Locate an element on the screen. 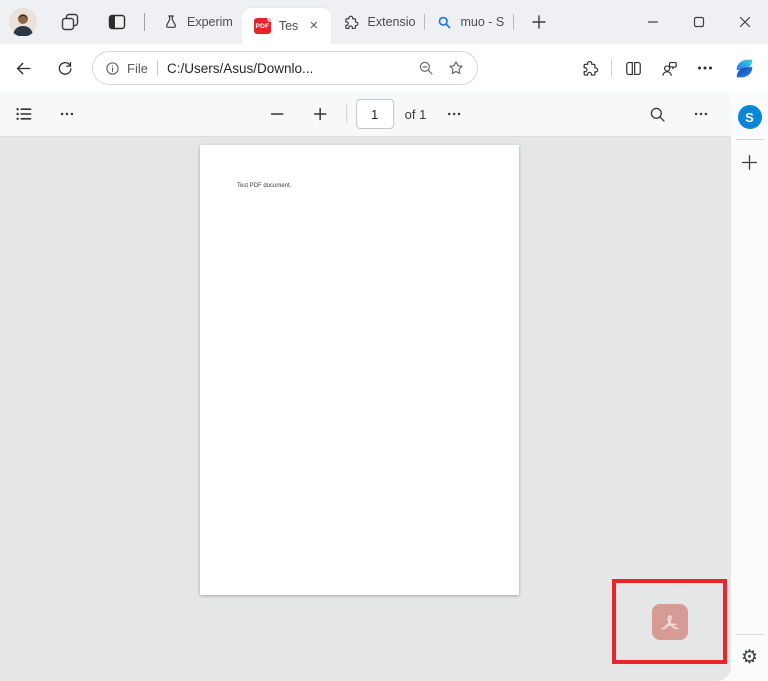 This screenshot has width=768, height=681. skype-sidebar-button: S is located at coordinates (750, 117).